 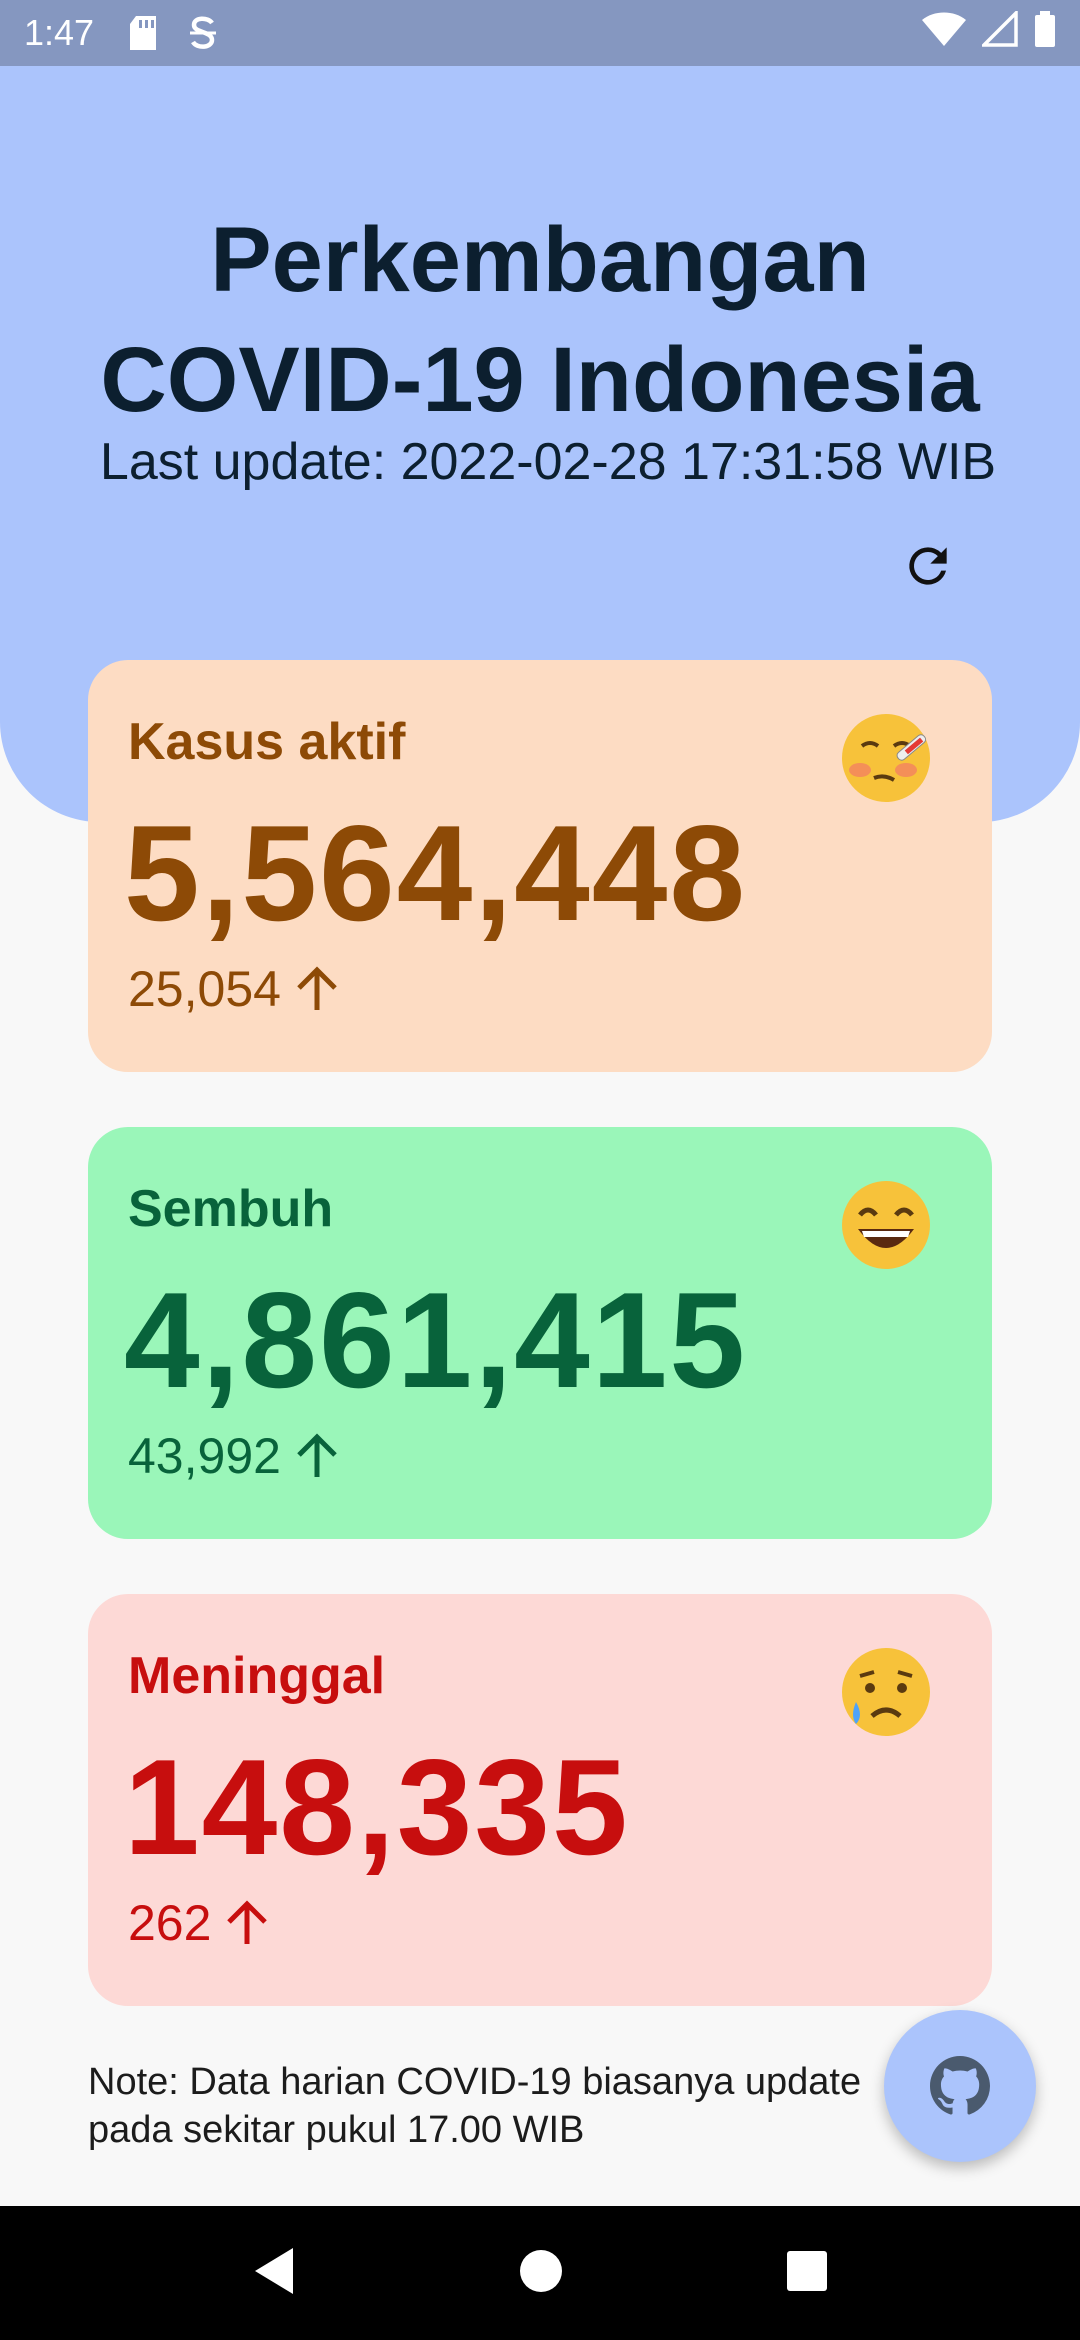 I want to click on title-line-1: Perkembangan, so click(x=540, y=260).